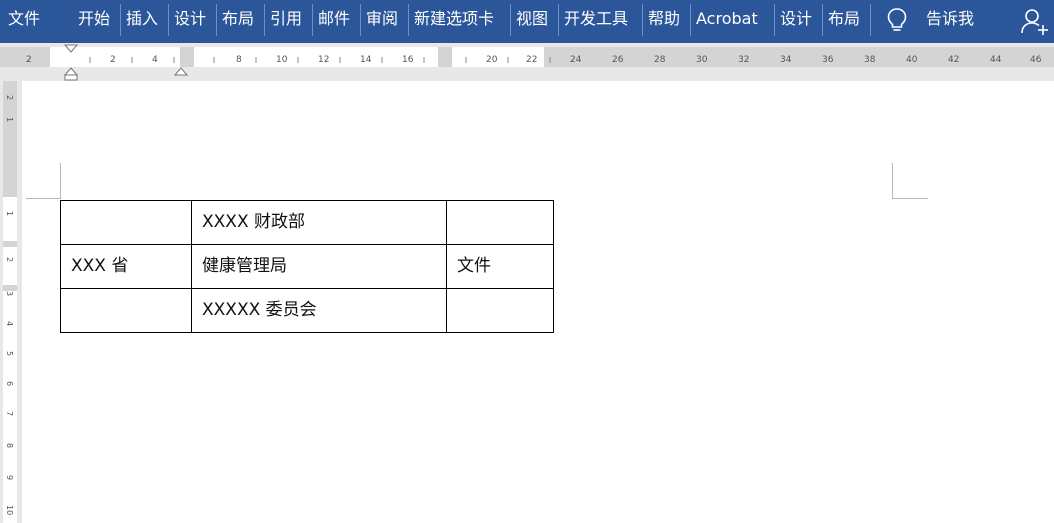  Describe the element at coordinates (94, 19) in the screenshot. I see `tab-home: 开始` at that location.